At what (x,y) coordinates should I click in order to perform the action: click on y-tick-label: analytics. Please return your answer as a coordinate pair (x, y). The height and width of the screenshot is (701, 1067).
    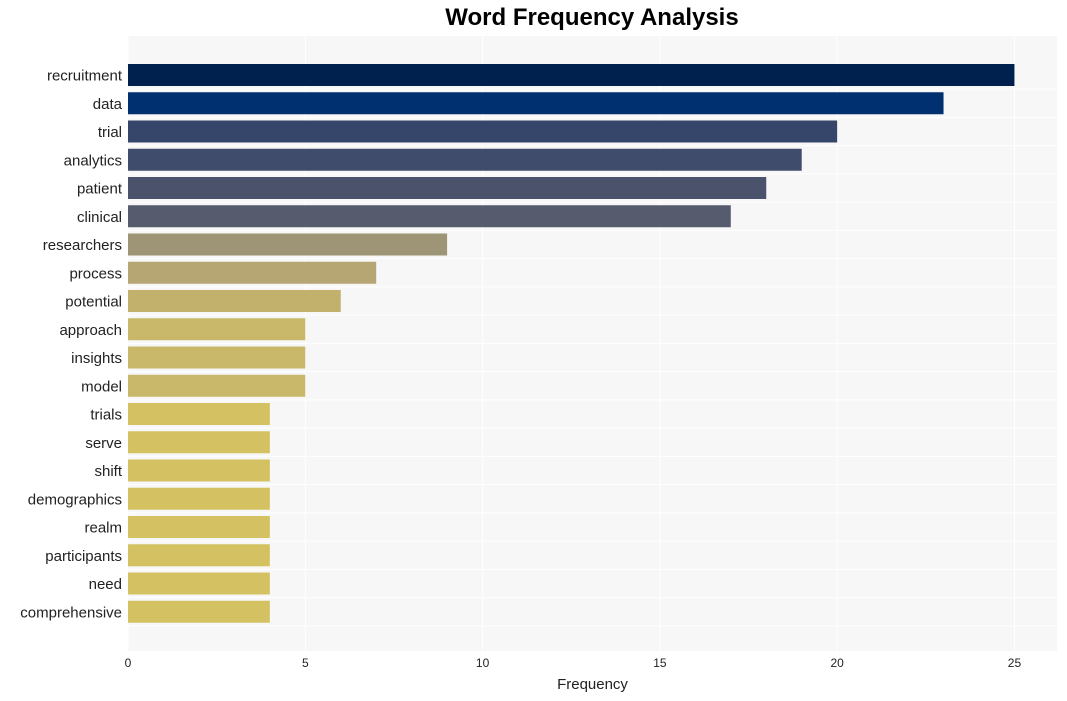
    Looking at the image, I should click on (93, 160).